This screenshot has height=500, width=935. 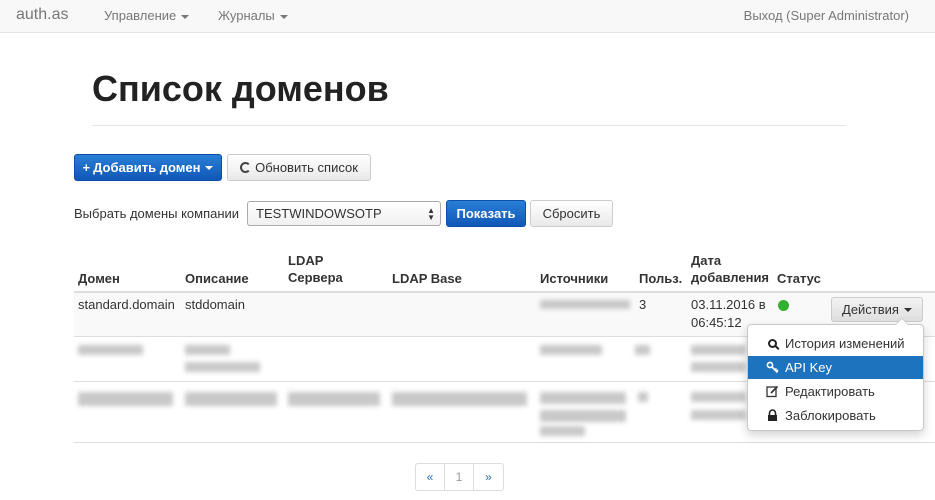 I want to click on header-sources: Источники, so click(x=574, y=278).